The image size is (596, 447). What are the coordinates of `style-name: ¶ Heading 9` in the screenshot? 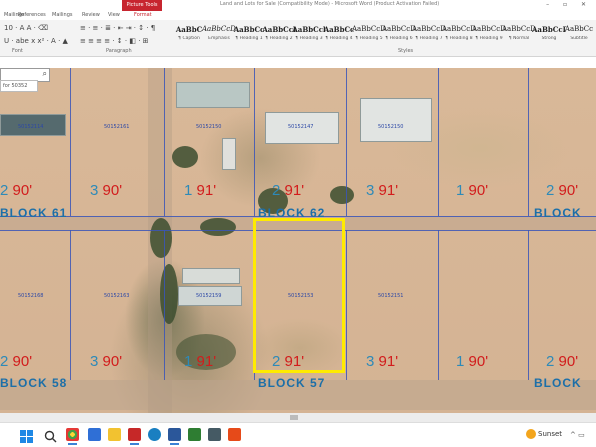 It's located at (489, 38).